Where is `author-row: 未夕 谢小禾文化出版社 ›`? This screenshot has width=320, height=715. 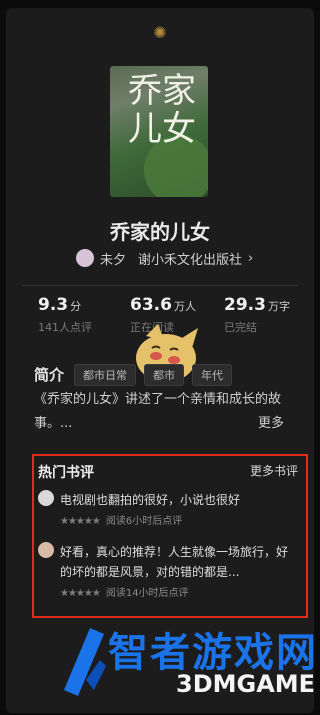 author-row: 未夕 谢小禾文化出版社 › is located at coordinates (164, 258).